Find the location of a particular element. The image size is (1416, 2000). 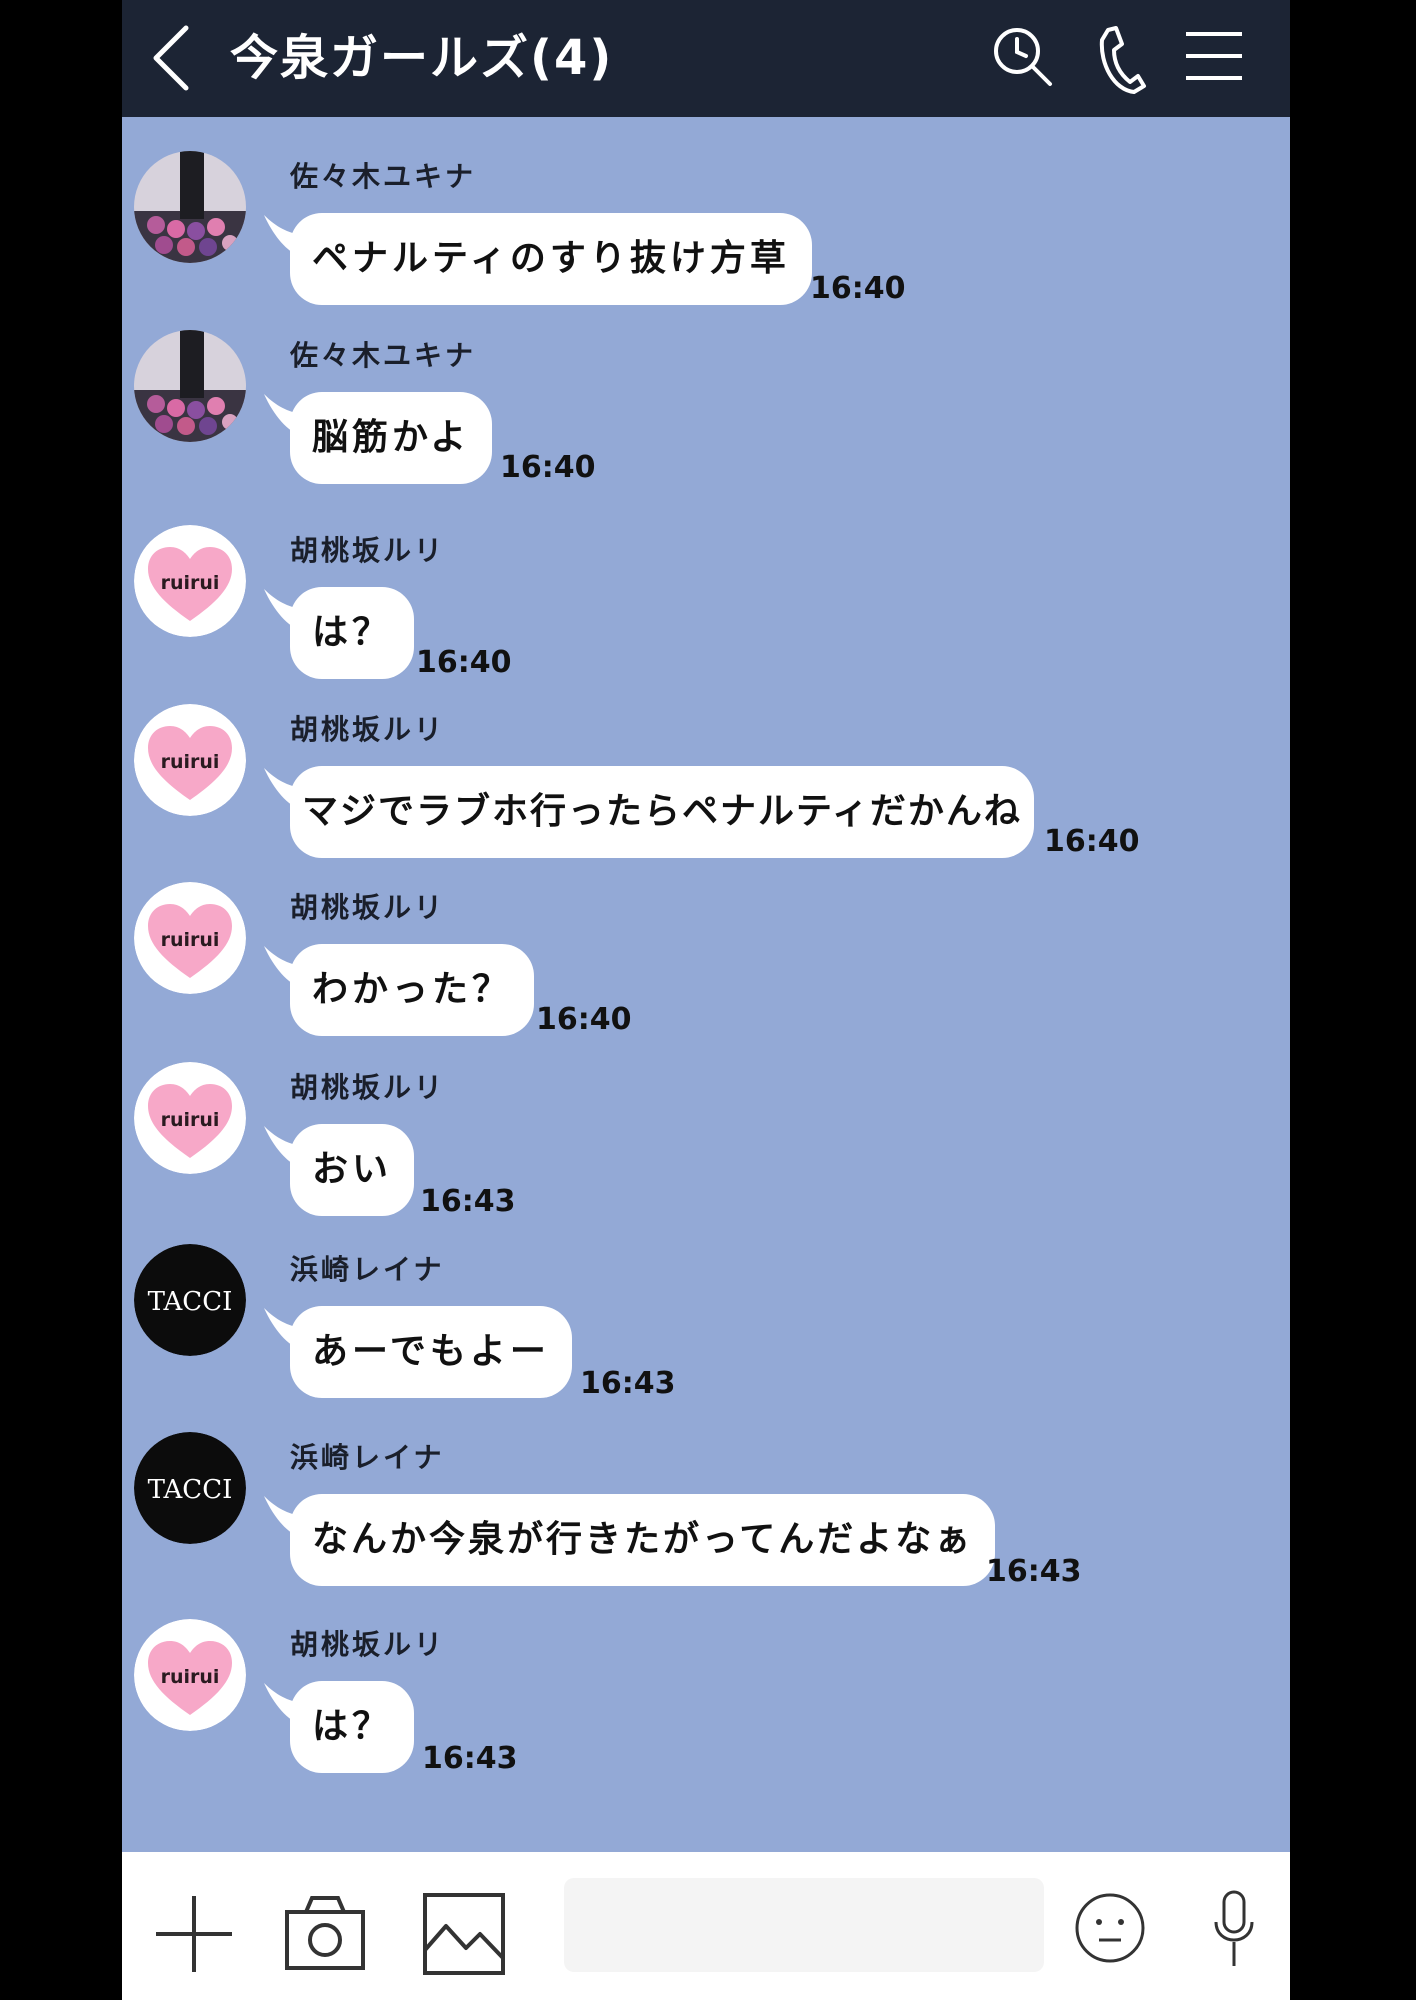

call-button is located at coordinates (1120, 59).